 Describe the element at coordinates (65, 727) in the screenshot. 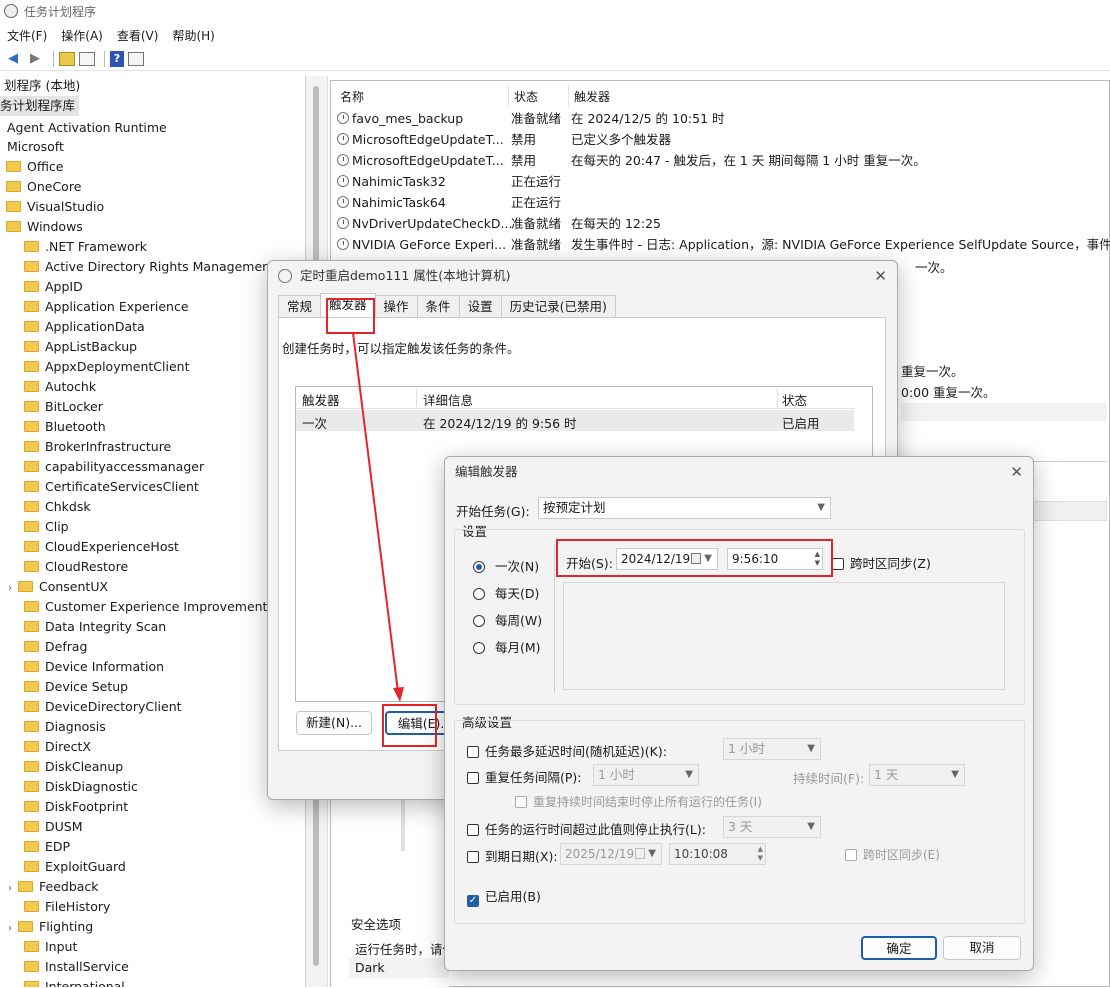

I see `tree-folder: Diagnosis` at that location.